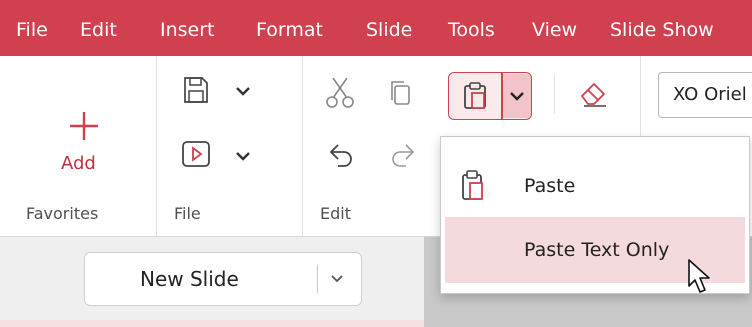 The height and width of the screenshot is (327, 752). I want to click on menu-view: View, so click(554, 28).